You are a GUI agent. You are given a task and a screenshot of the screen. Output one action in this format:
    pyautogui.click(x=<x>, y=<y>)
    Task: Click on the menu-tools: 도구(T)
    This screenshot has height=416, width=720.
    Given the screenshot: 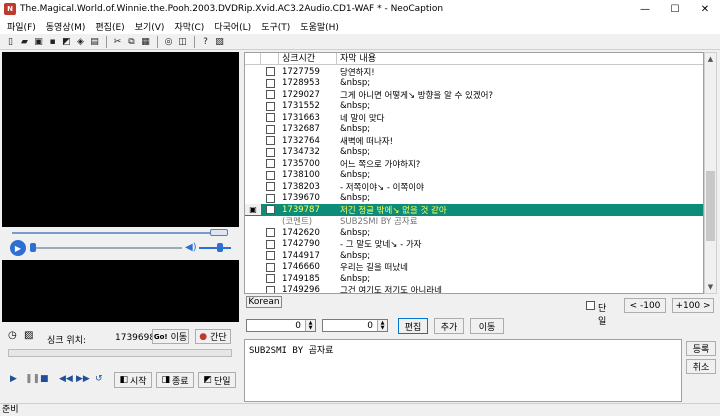 What is the action you would take?
    pyautogui.click(x=275, y=26)
    